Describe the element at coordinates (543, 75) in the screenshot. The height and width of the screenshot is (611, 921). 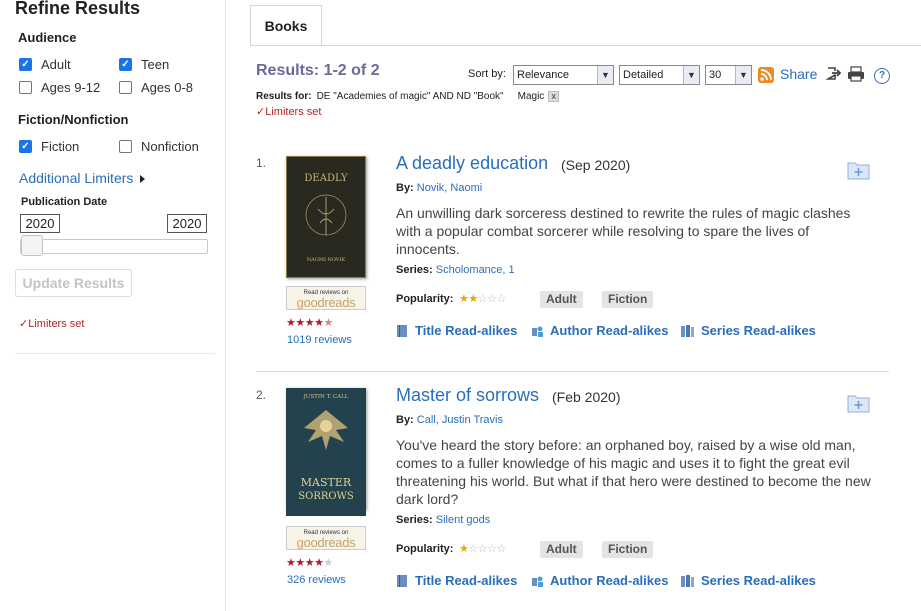
I see `sort-value: Relevance` at that location.